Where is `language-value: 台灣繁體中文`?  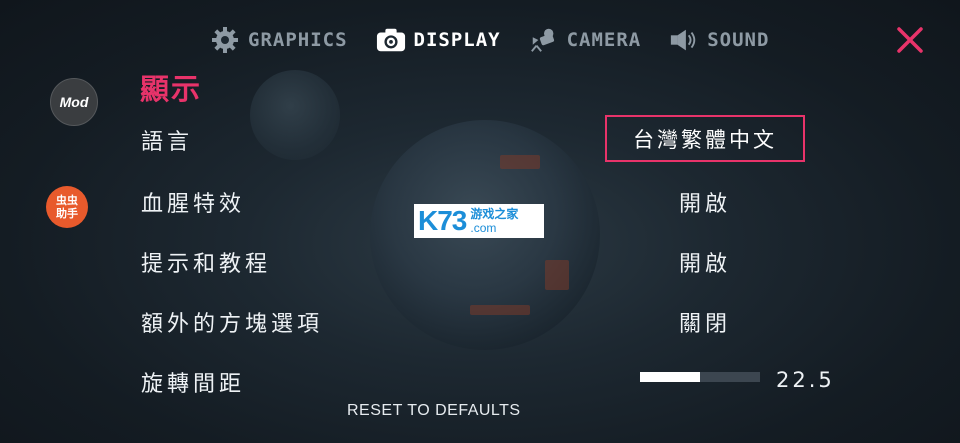 language-value: 台灣繁體中文 is located at coordinates (705, 139).